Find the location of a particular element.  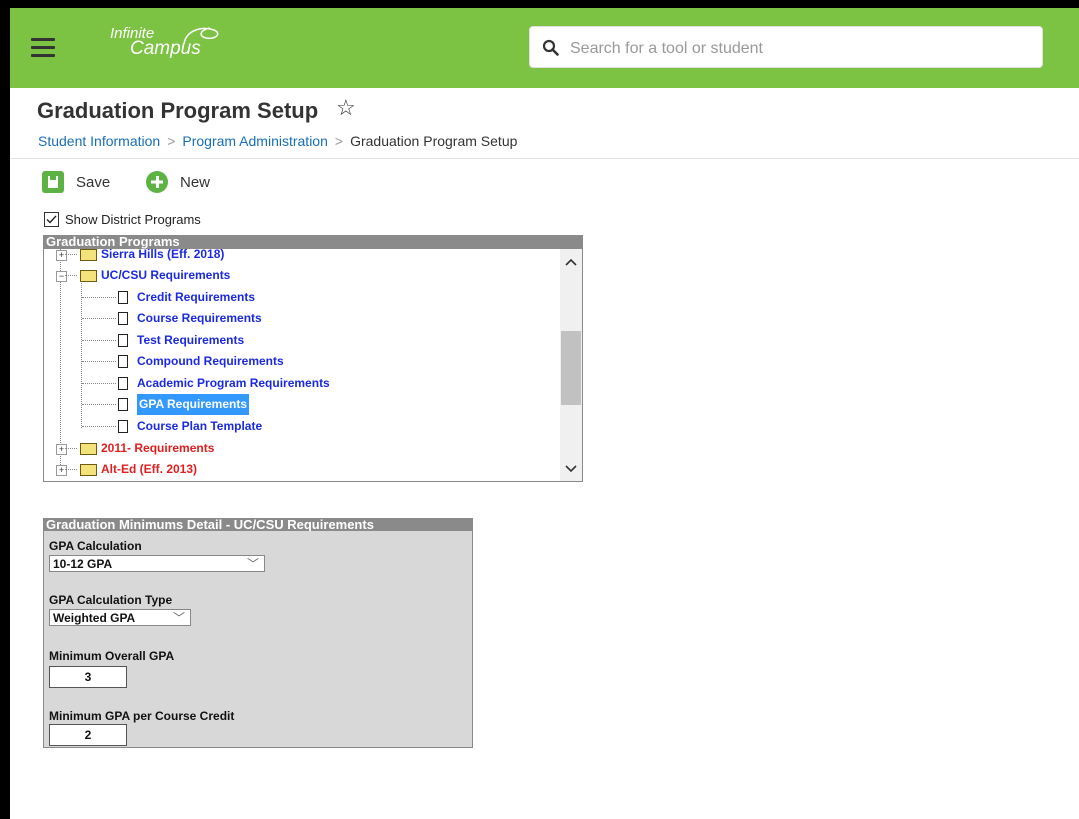

tree-label: UC/CSU Requirements is located at coordinates (166, 275).